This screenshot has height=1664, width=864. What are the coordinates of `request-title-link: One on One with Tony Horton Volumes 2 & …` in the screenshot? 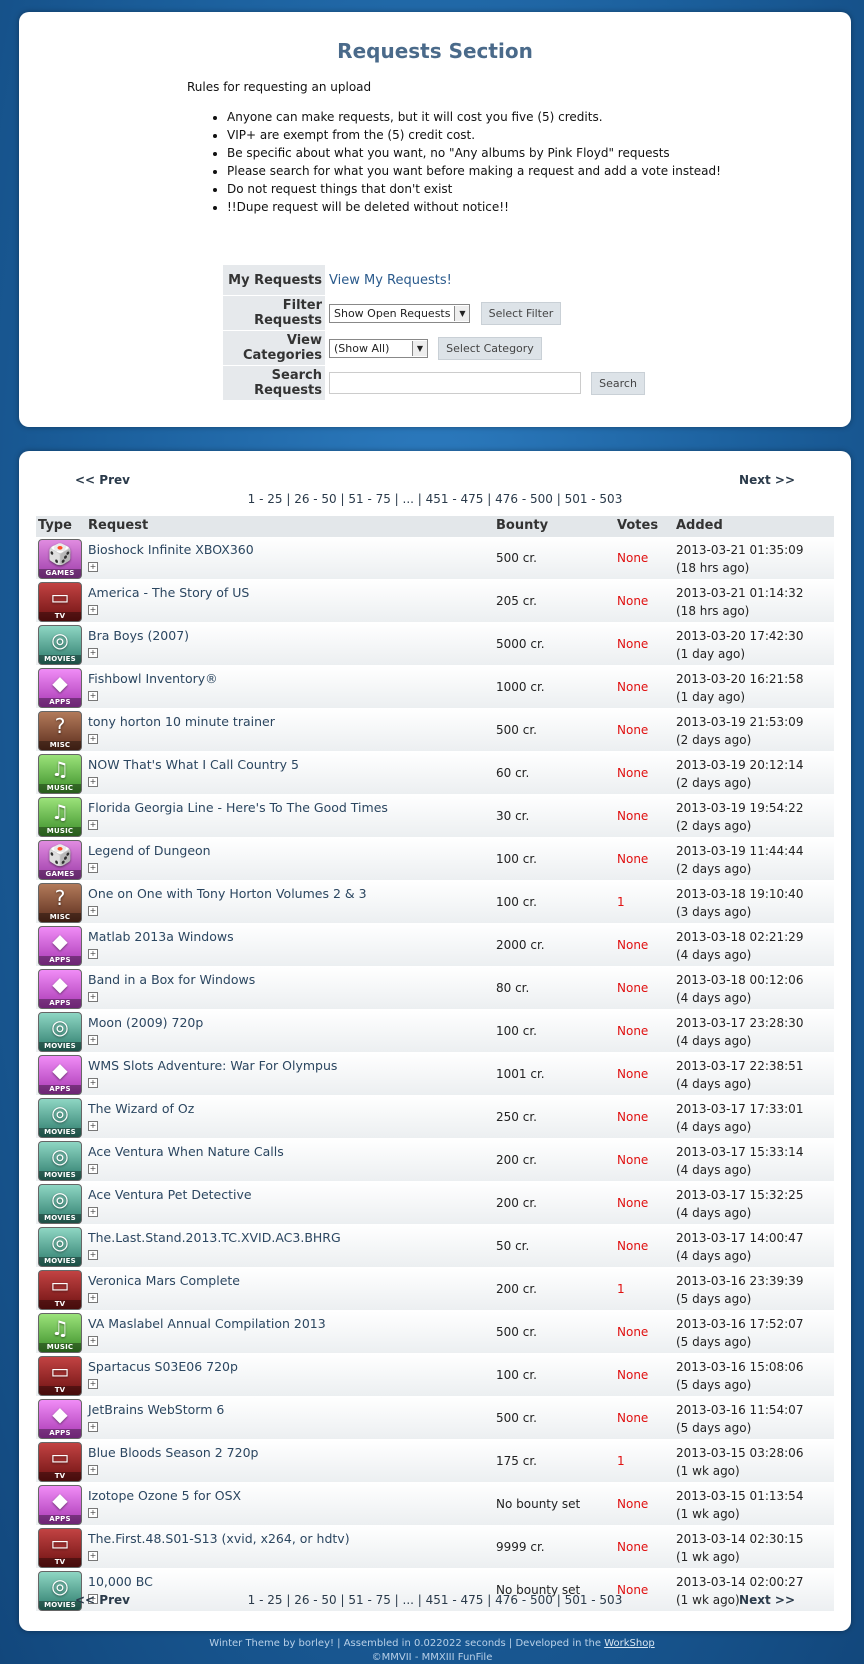 It's located at (227, 893).